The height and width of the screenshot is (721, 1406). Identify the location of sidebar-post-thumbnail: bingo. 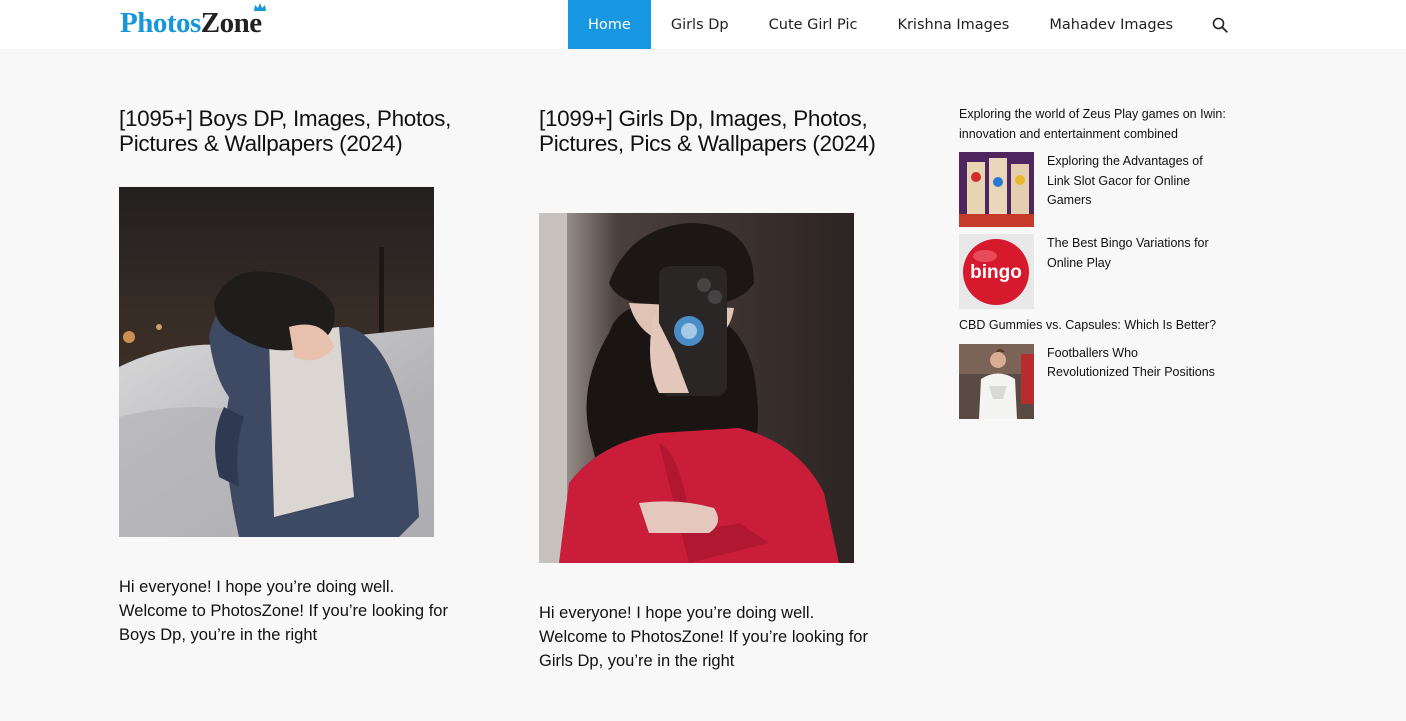
(996, 271).